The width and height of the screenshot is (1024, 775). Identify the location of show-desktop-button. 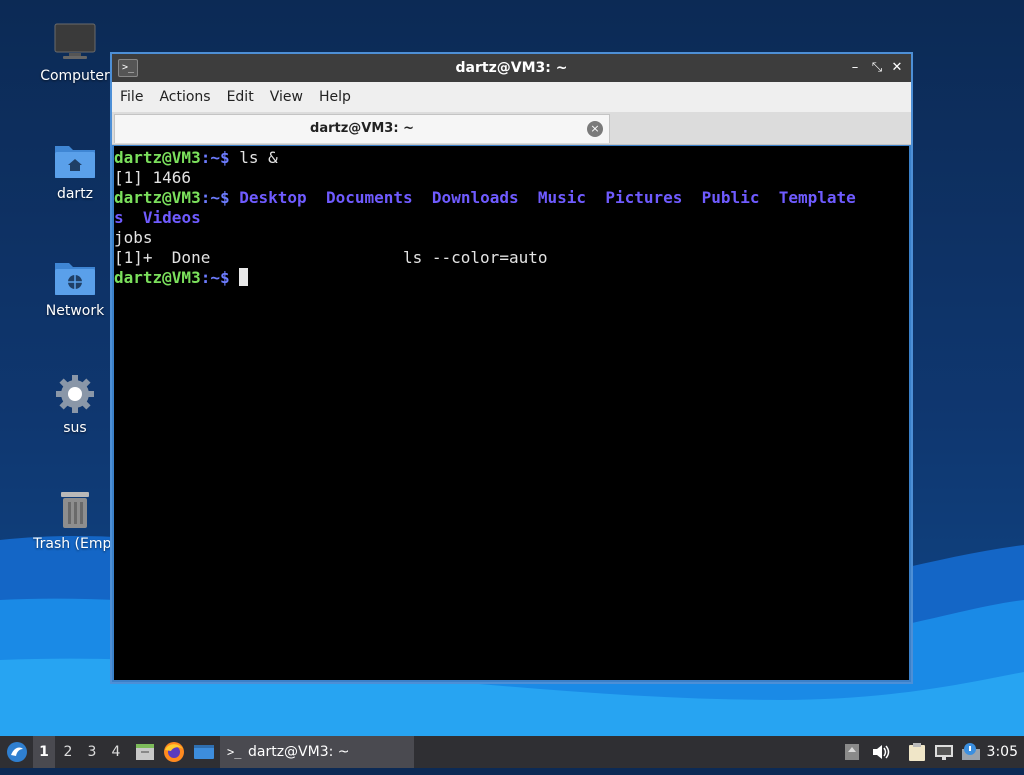
(204, 752).